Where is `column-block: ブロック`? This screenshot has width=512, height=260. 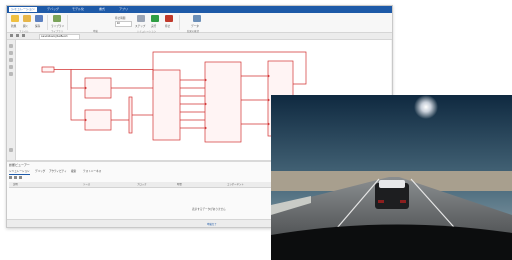
column-block: ブロック is located at coordinates (142, 184).